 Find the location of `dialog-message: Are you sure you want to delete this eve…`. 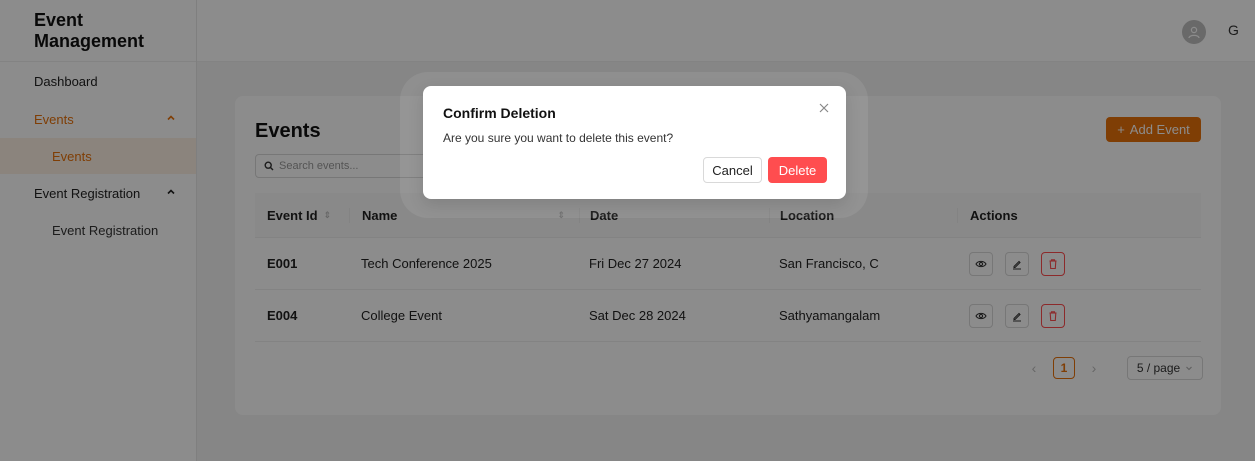

dialog-message: Are you sure you want to delete this eve… is located at coordinates (558, 138).